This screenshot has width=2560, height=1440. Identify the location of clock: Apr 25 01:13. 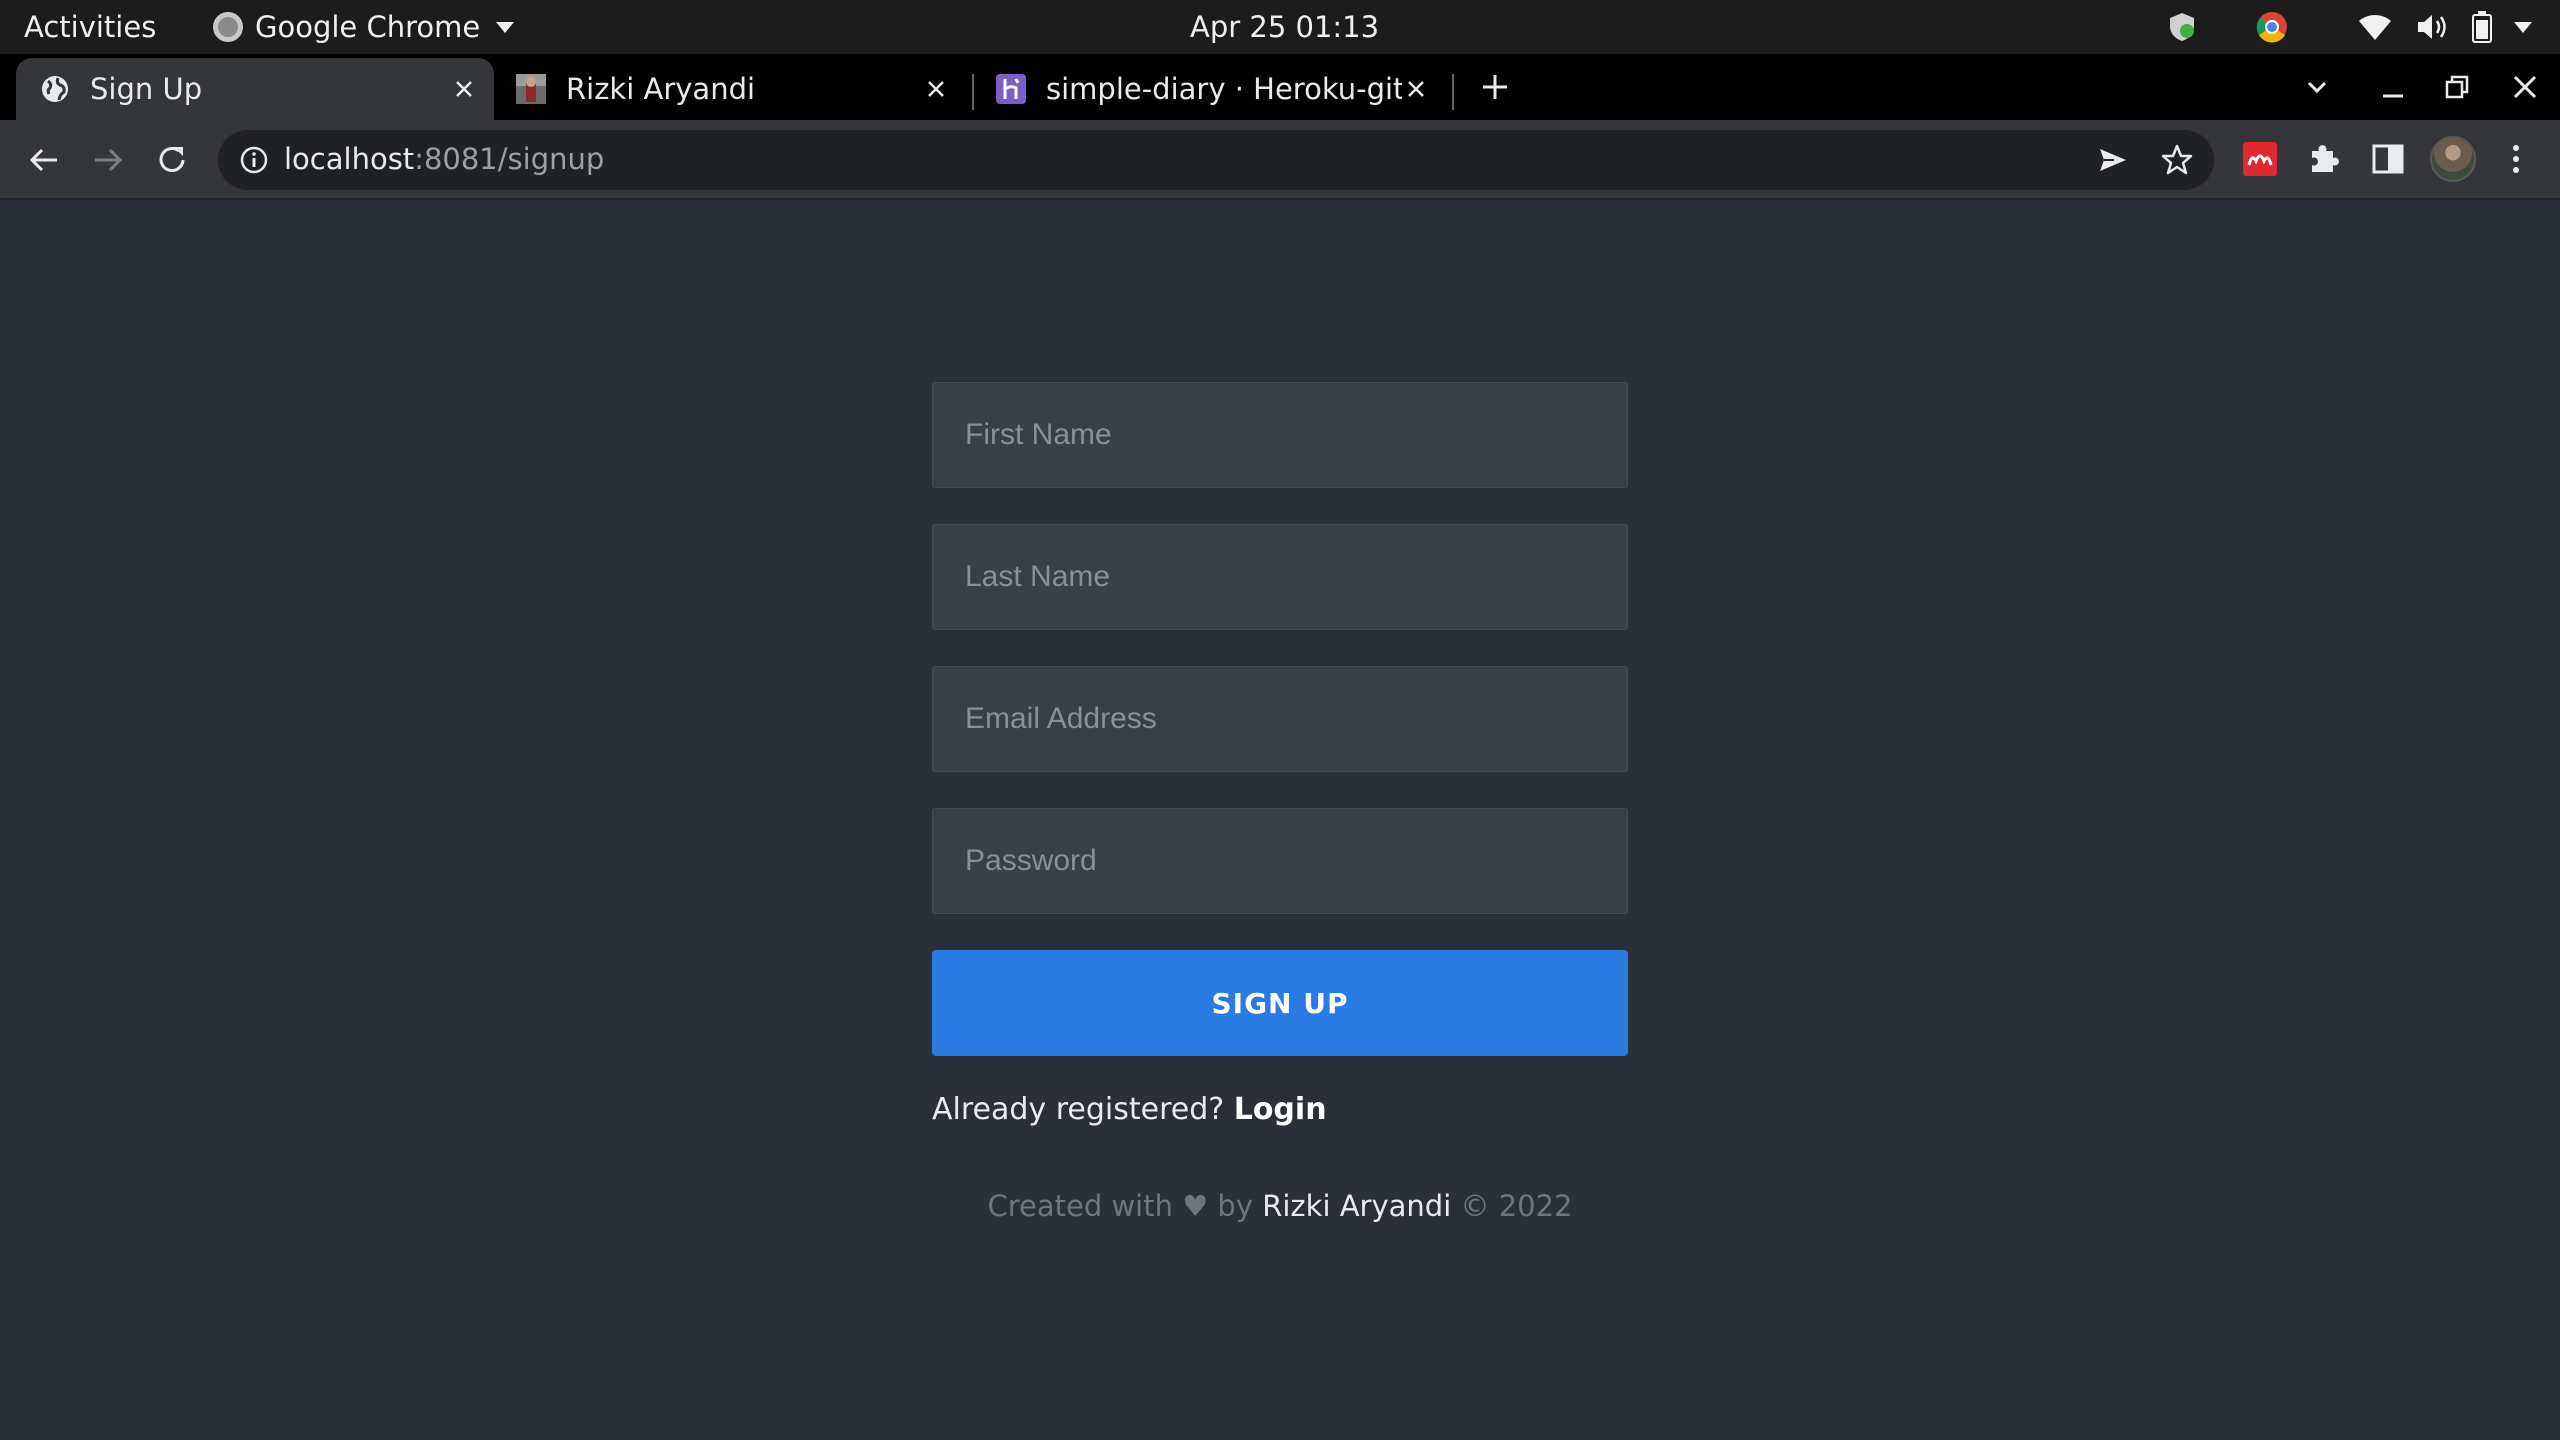
(1284, 27).